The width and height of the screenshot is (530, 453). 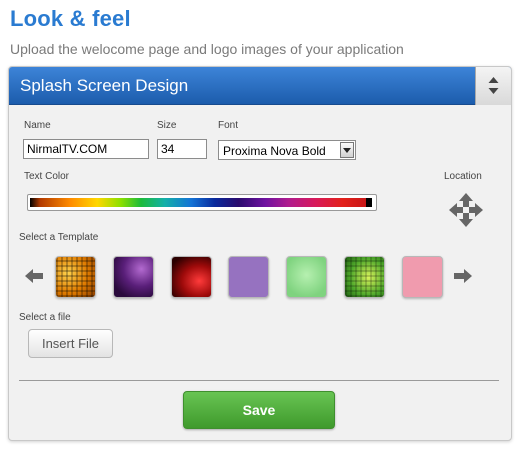 I want to click on move-arrows-icon, so click(x=466, y=210).